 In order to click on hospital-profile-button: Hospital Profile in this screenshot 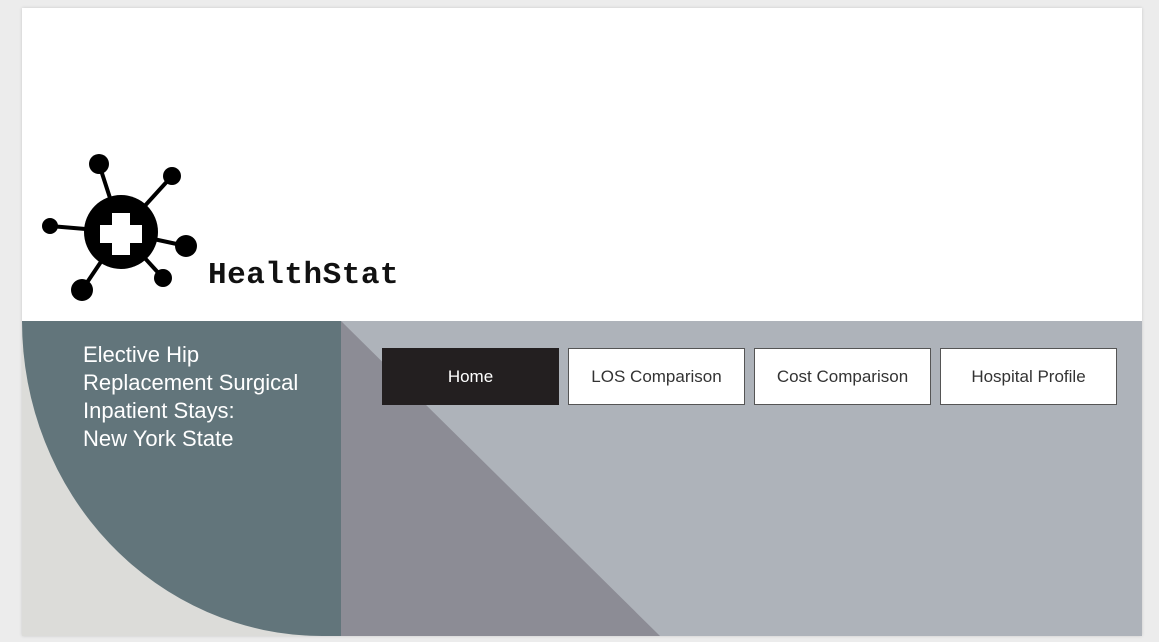, I will do `click(1028, 376)`.